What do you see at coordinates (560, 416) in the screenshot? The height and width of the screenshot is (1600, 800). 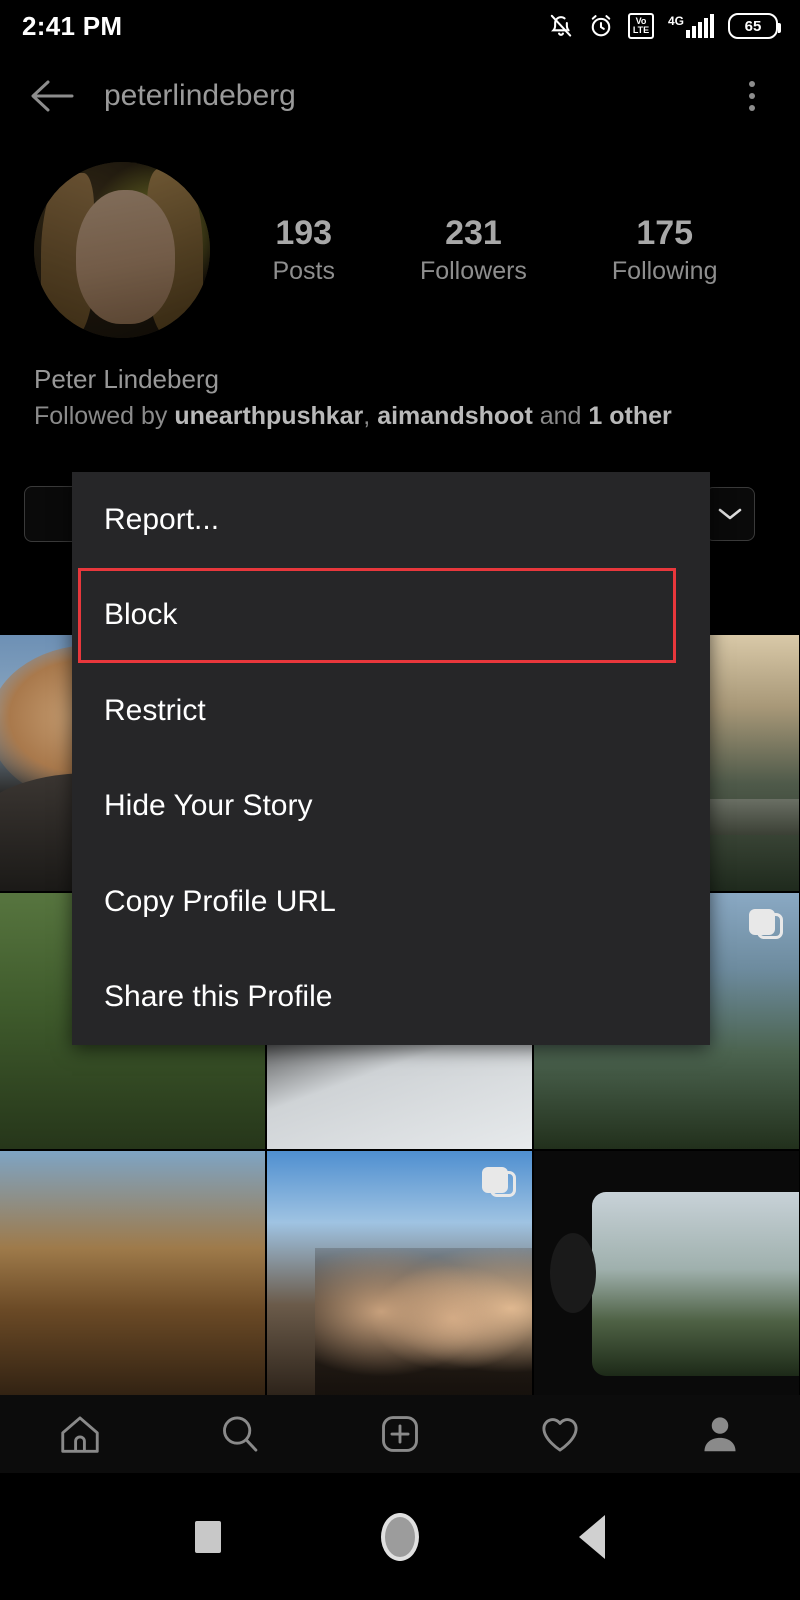 I see `followed-by-conjunction: and` at bounding box center [560, 416].